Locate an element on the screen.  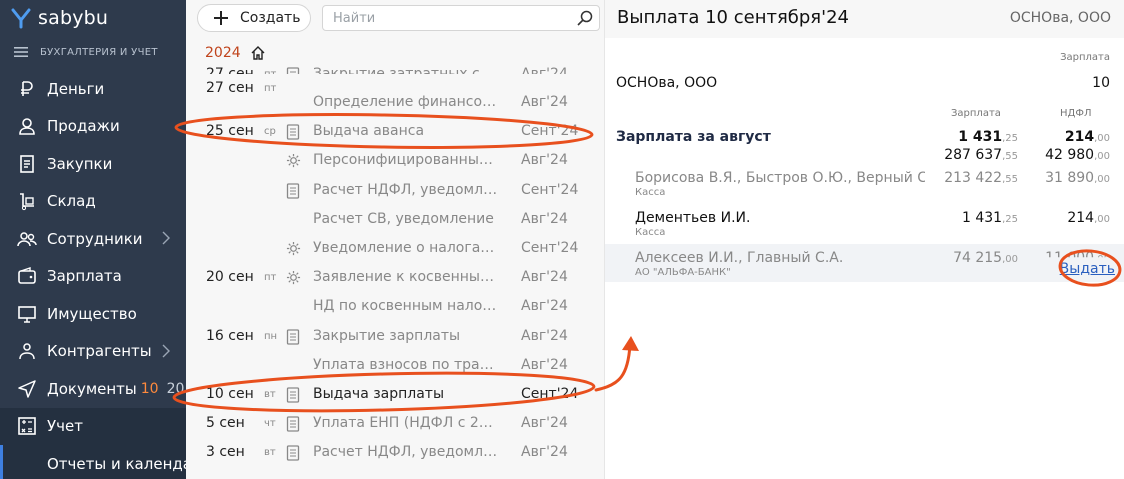
create-button: Создать is located at coordinates (254, 18).